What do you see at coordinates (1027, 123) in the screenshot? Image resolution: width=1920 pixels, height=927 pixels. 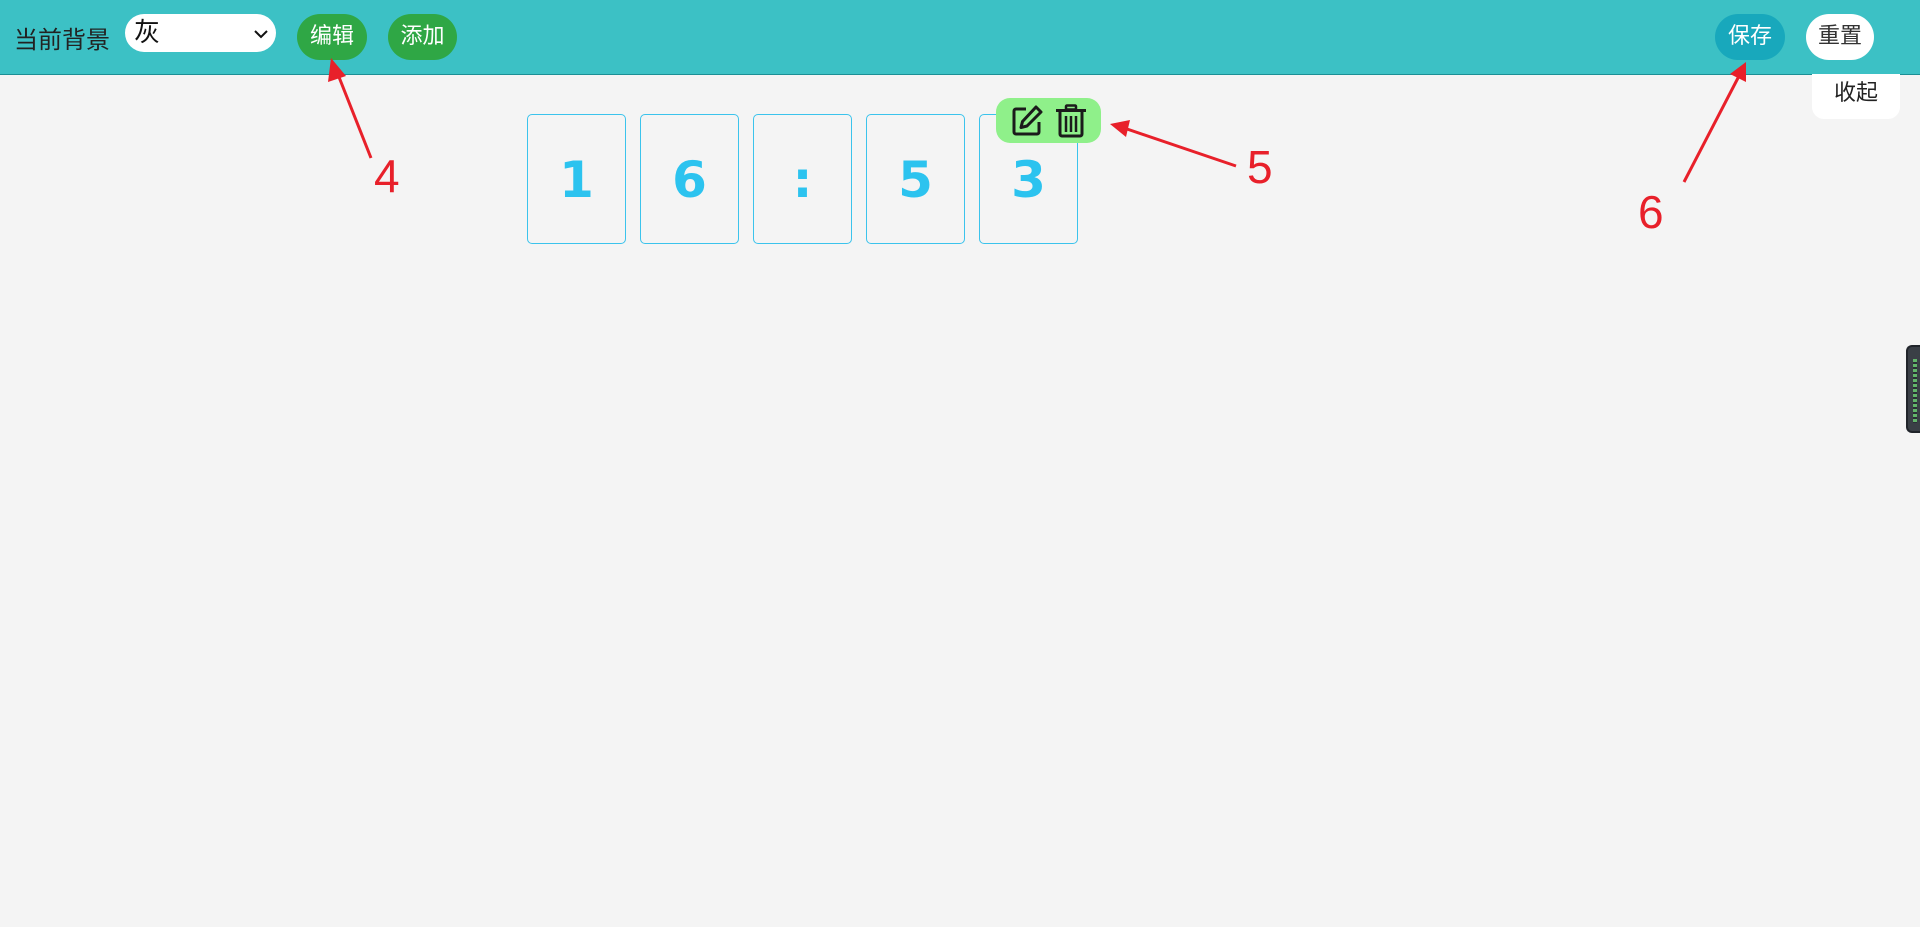 I see `edit-icon` at bounding box center [1027, 123].